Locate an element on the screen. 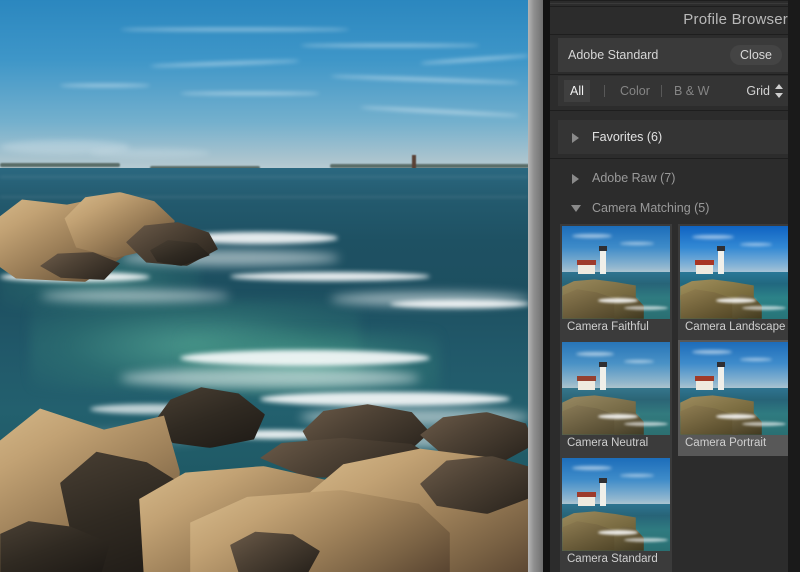  thumbnail-label: Camera Standard is located at coordinates (612, 559).